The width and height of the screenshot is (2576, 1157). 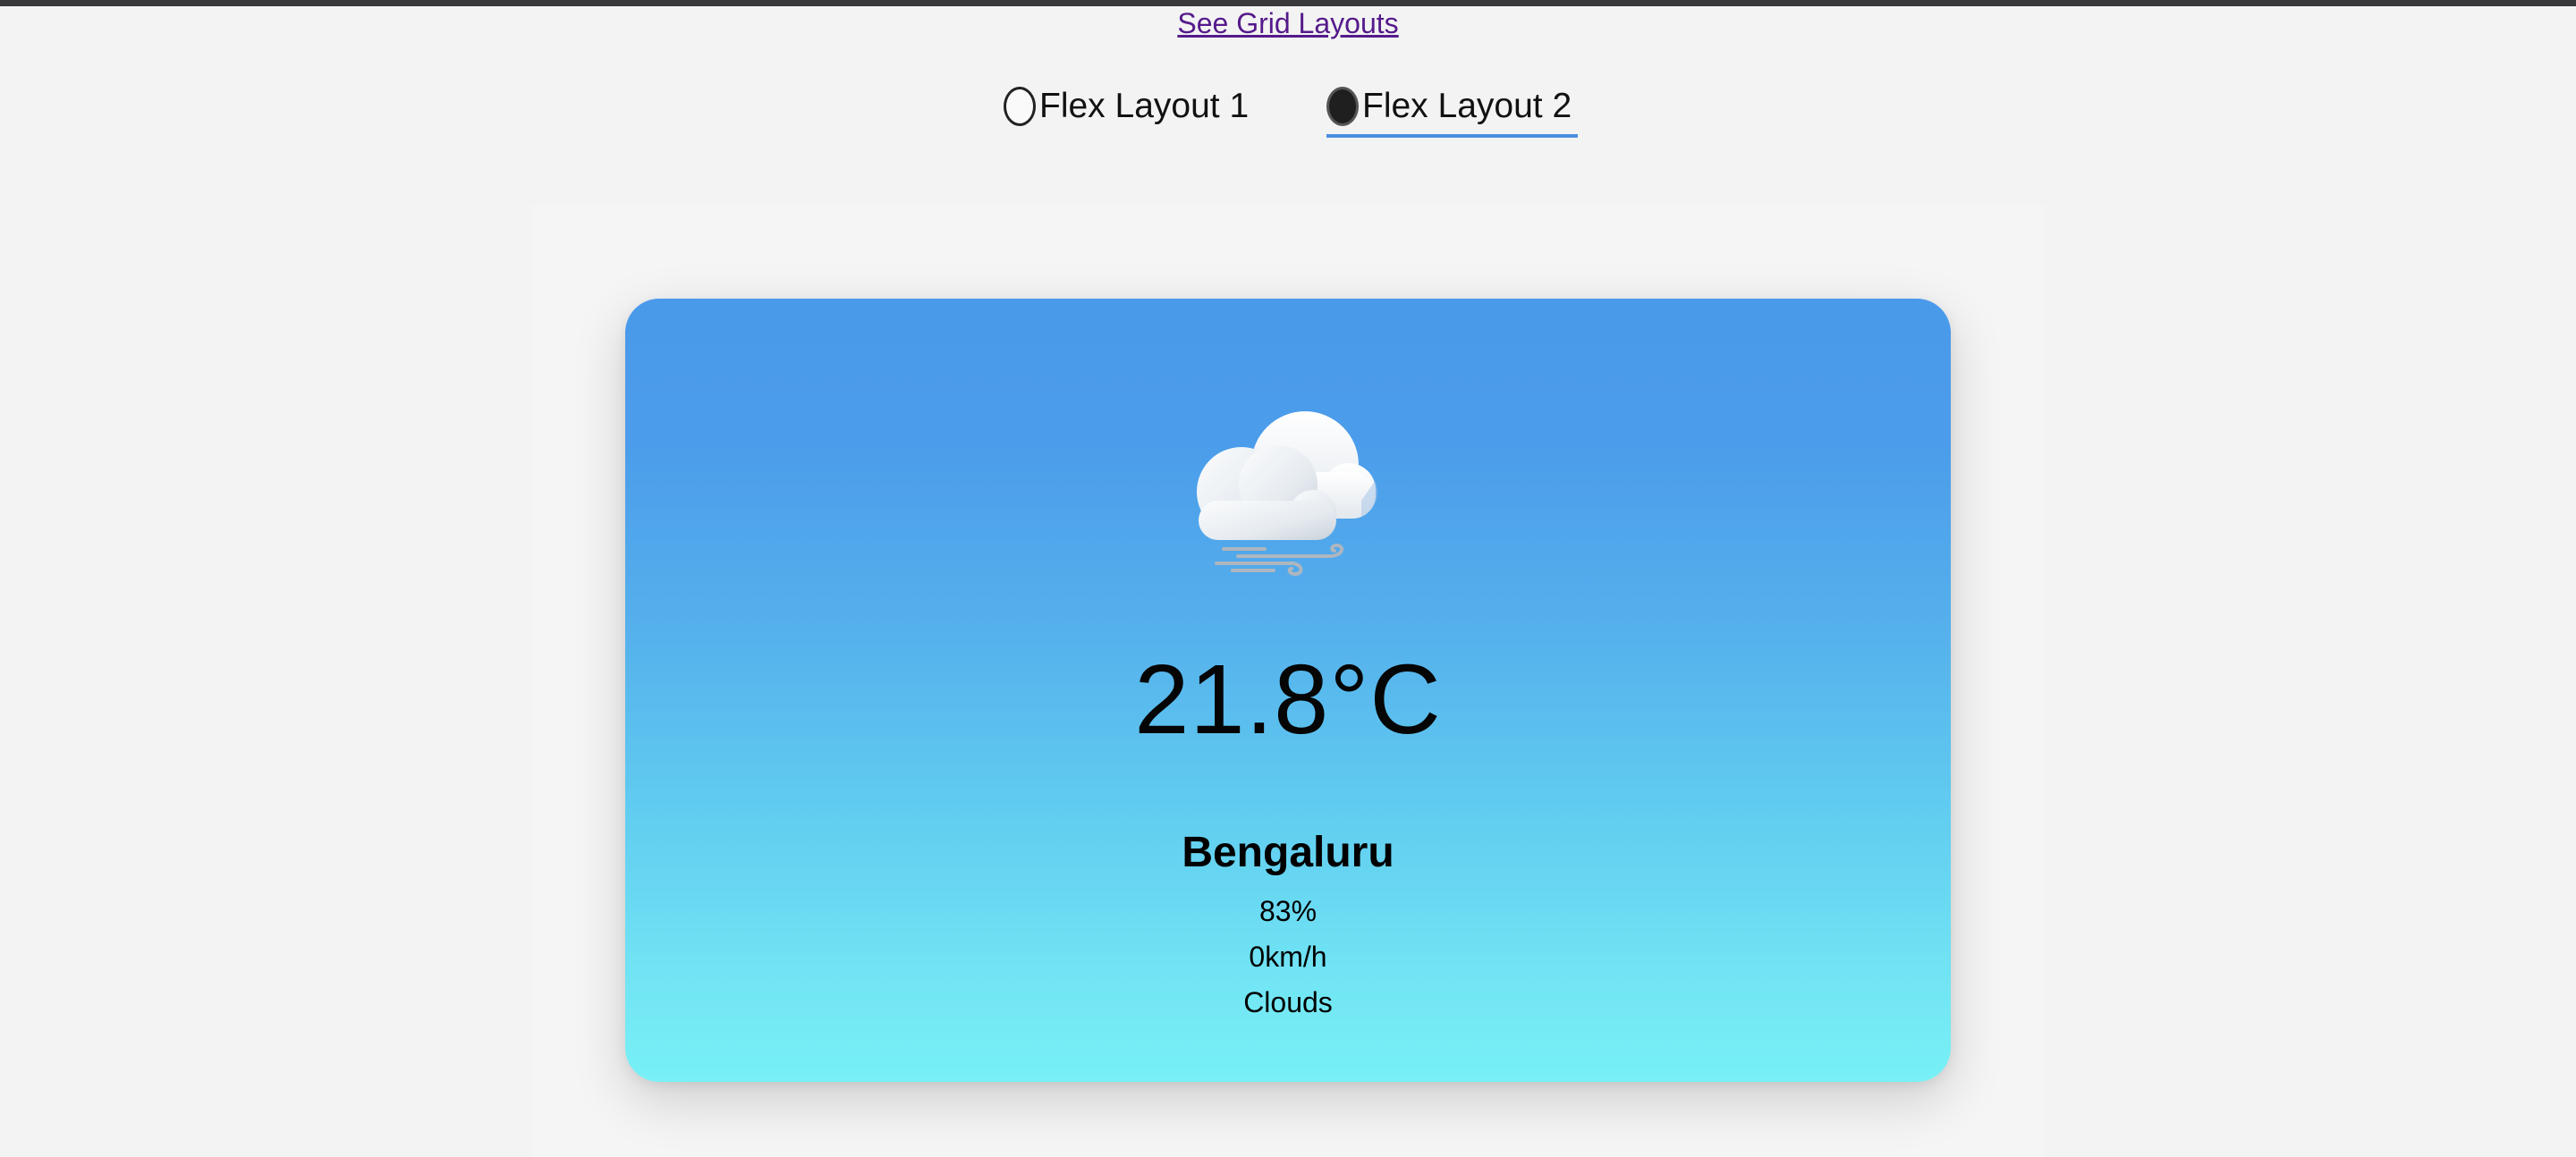 What do you see at coordinates (1288, 110) in the screenshot?
I see `layout-tabs: Flex Layout 1 Flex Layout 2` at bounding box center [1288, 110].